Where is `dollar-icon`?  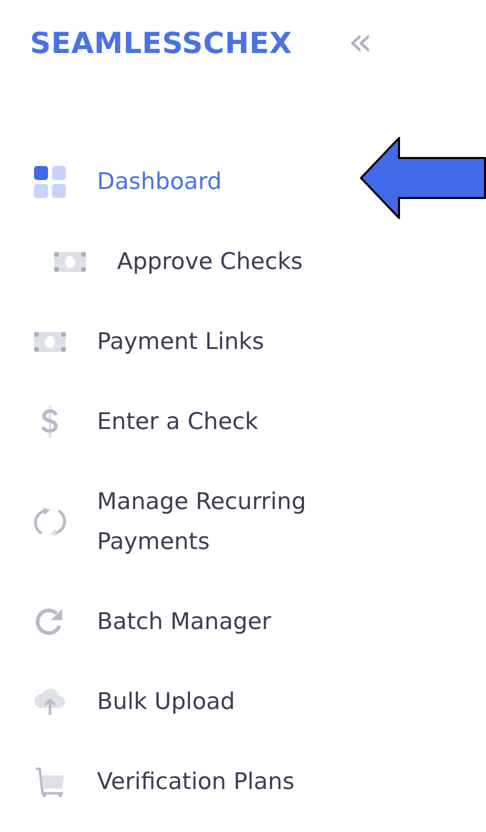 dollar-icon is located at coordinates (50, 422).